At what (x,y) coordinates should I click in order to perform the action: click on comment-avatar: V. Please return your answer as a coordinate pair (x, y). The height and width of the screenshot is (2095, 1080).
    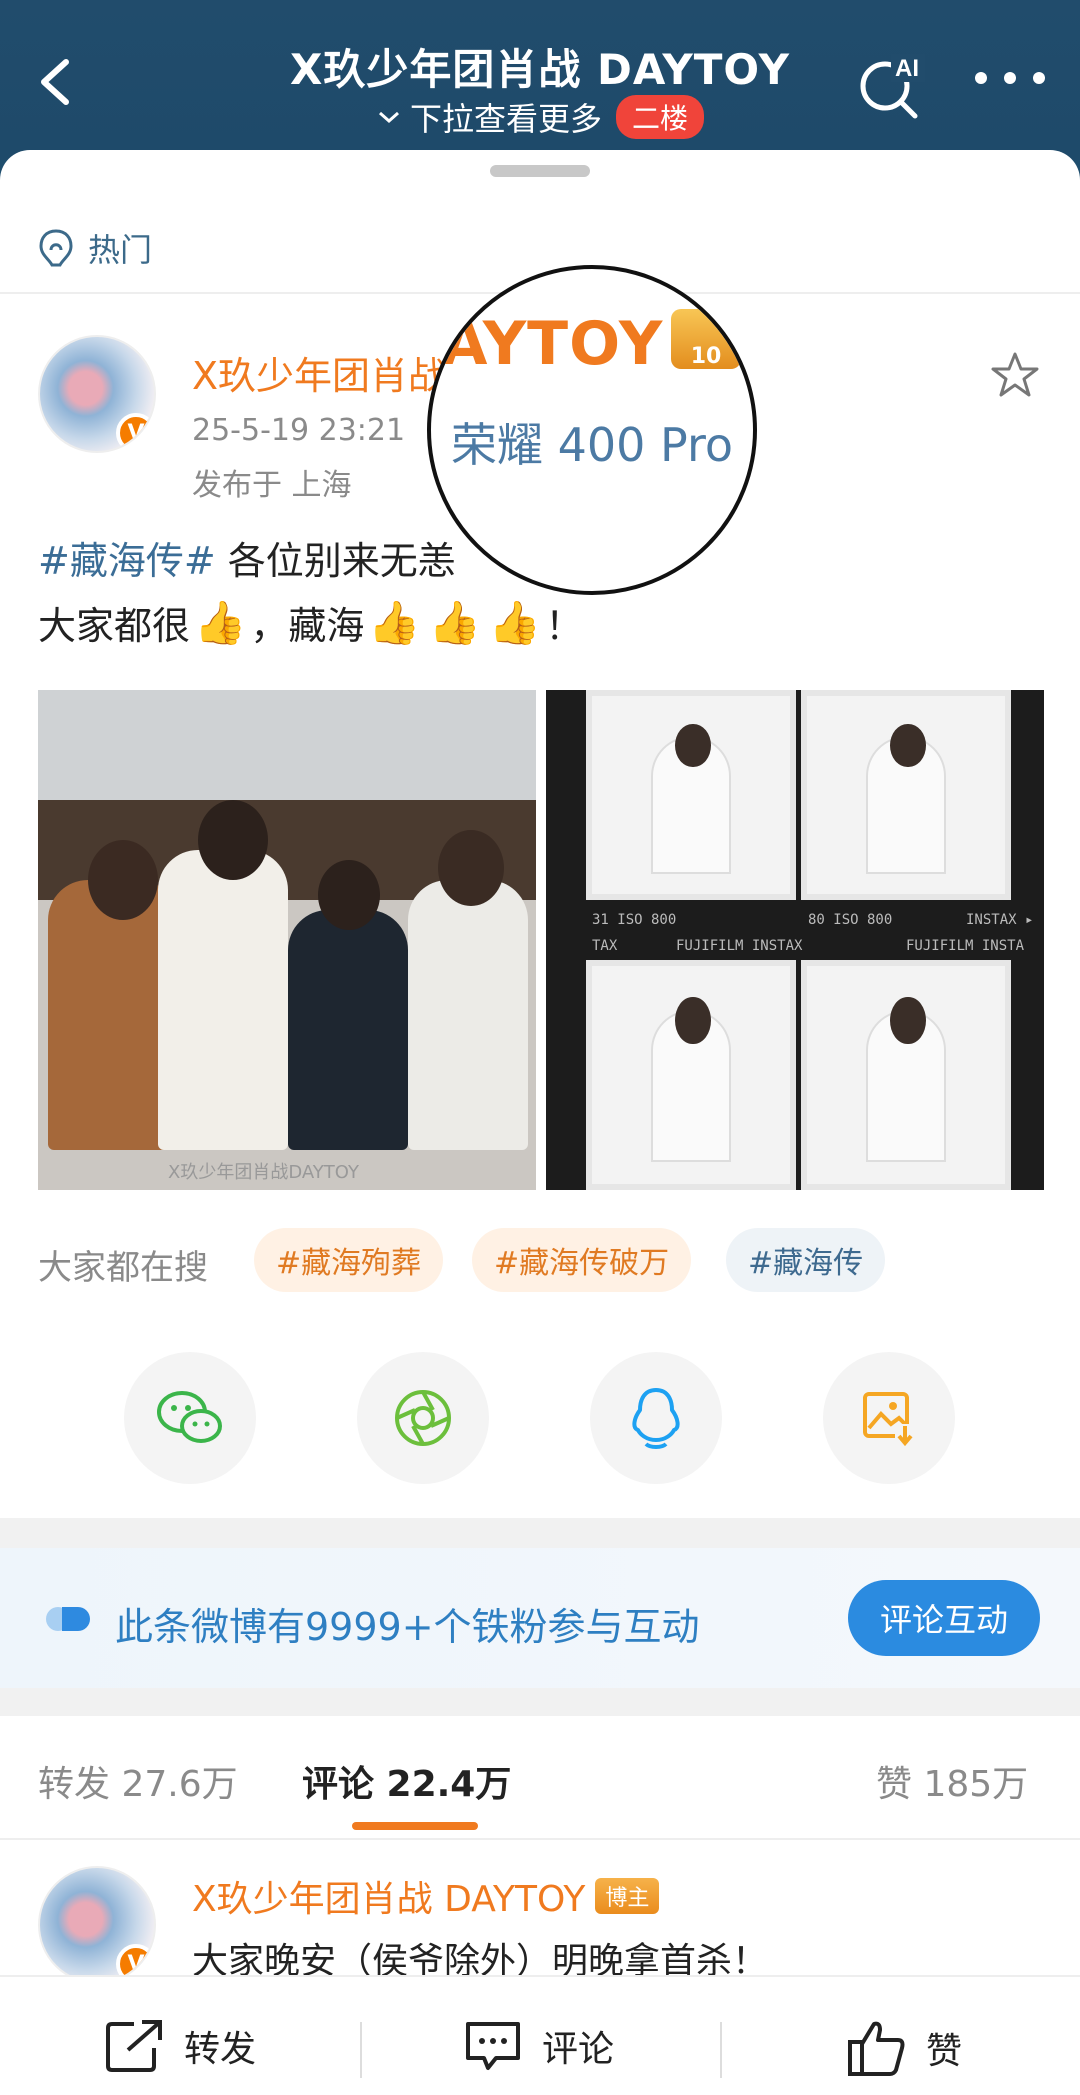
    Looking at the image, I should click on (97, 1925).